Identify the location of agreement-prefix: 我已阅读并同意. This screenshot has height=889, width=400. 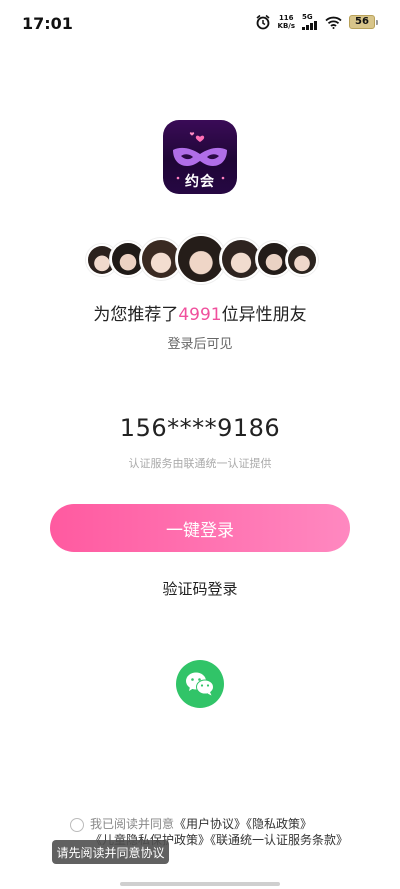
(132, 824).